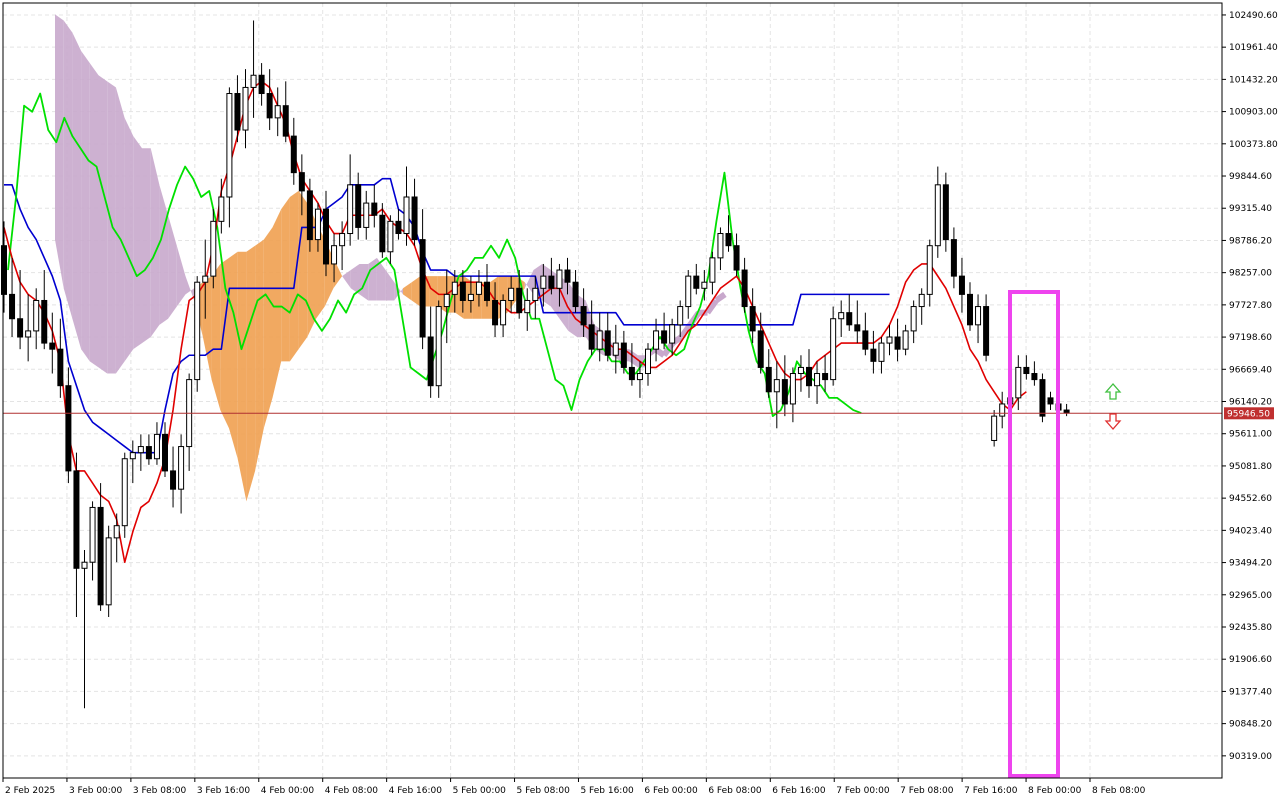 The image size is (1280, 804). I want to click on x-tick-label: 8 Feb 08:00, so click(1119, 791).